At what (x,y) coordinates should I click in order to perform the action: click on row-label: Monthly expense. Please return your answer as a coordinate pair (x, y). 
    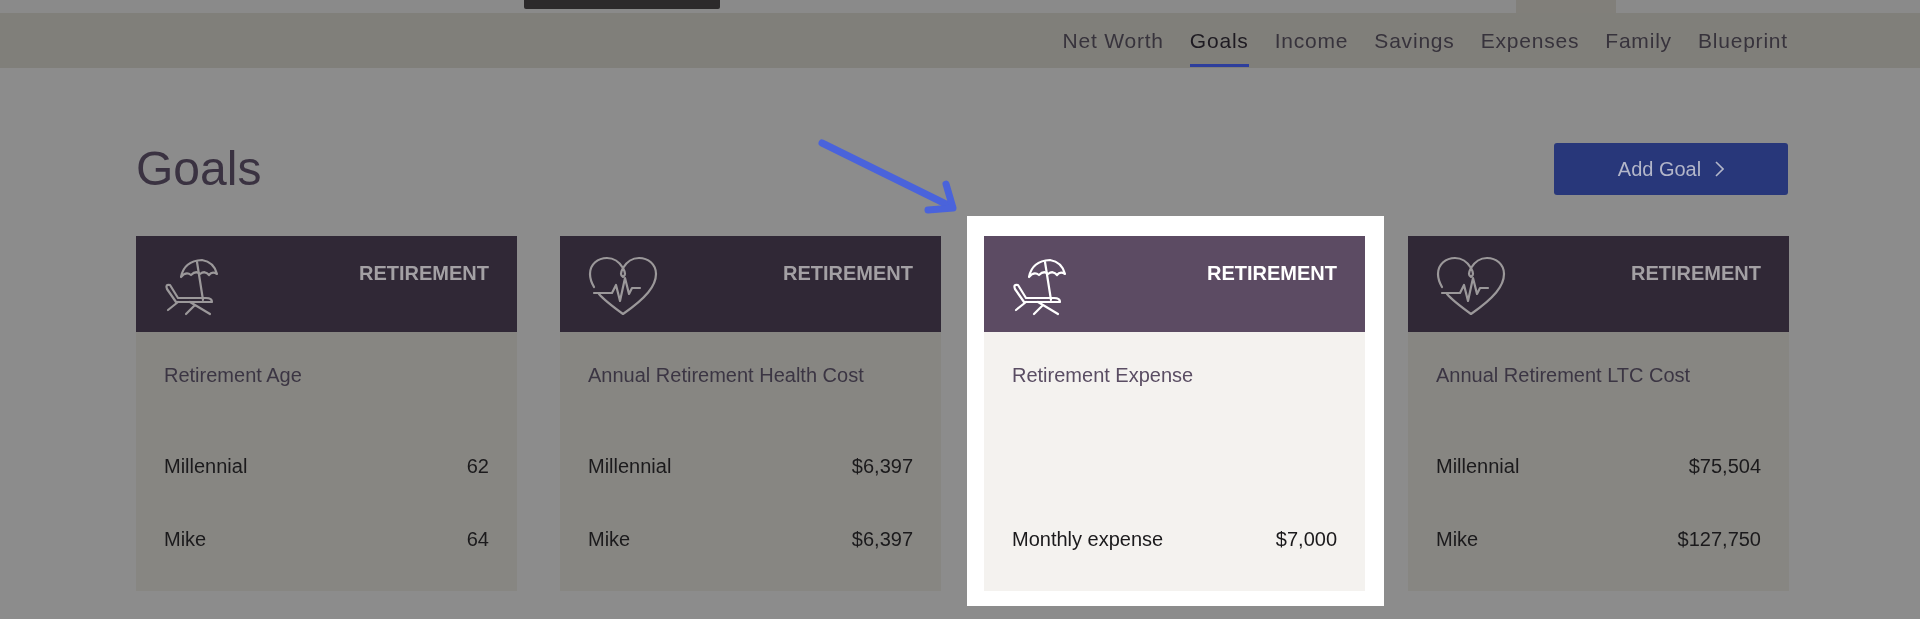
    Looking at the image, I should click on (1088, 539).